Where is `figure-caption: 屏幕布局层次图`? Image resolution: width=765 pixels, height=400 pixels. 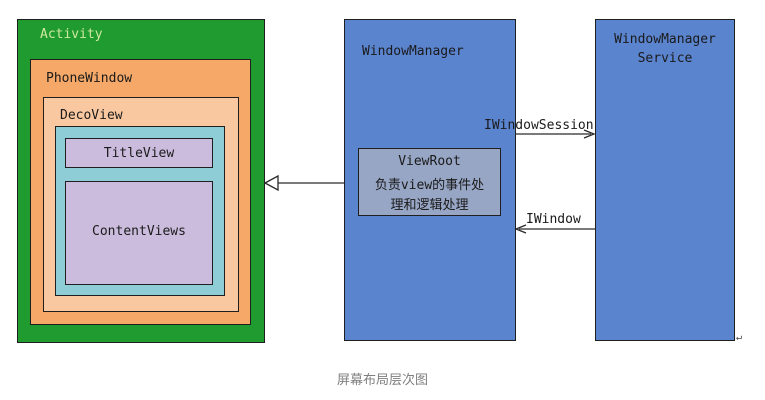
figure-caption: 屏幕布局层次图 is located at coordinates (382, 380).